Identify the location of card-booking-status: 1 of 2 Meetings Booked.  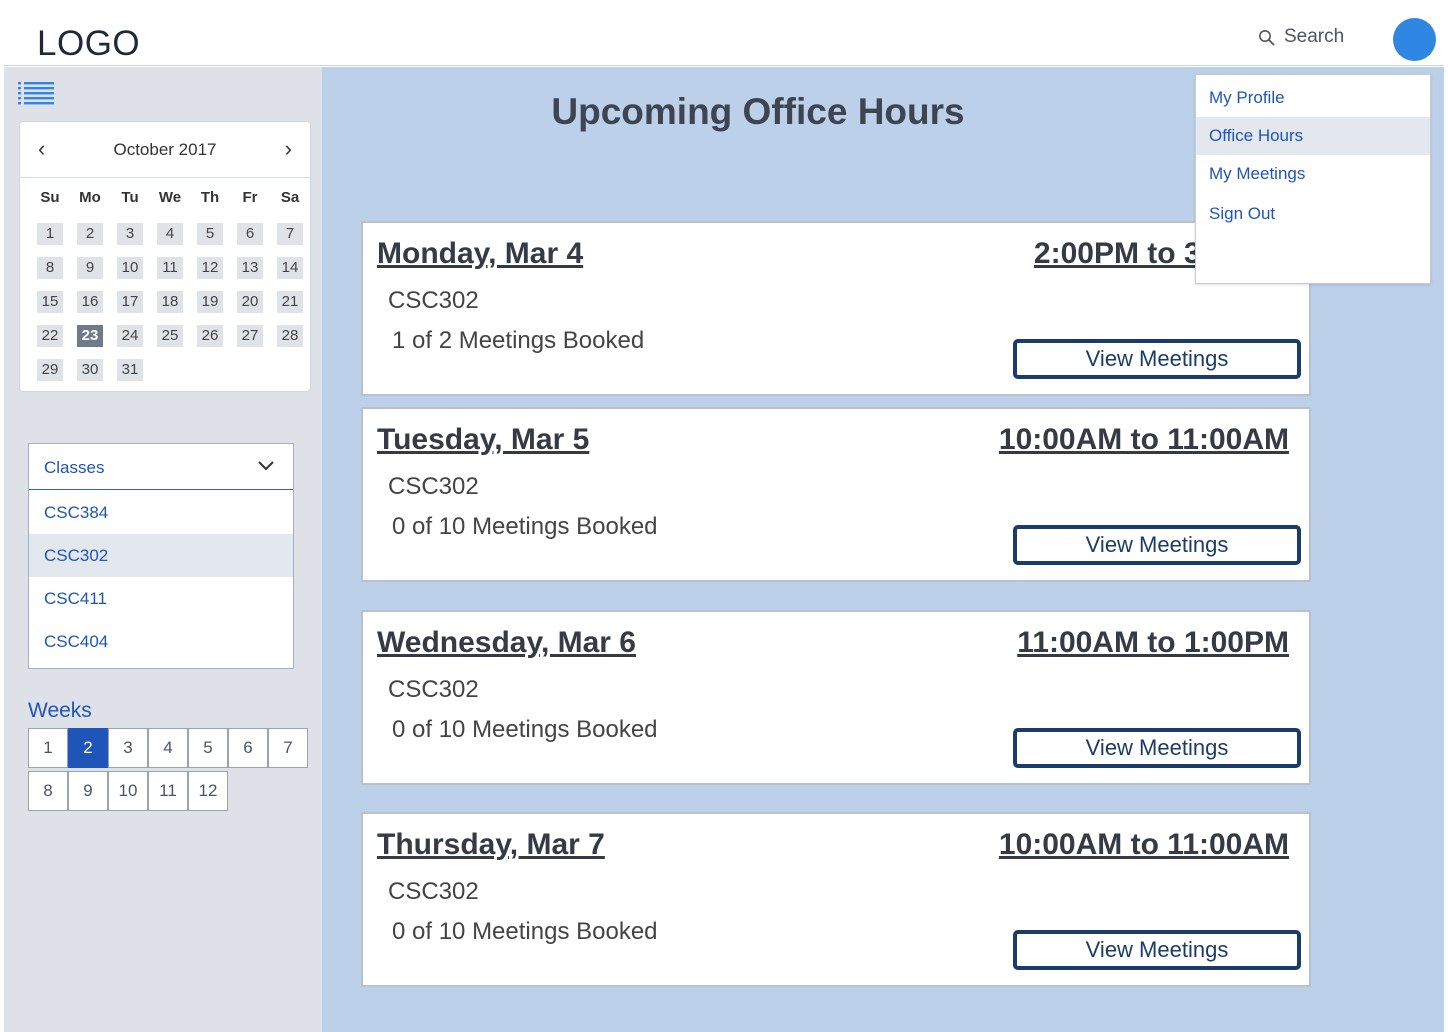
(518, 340).